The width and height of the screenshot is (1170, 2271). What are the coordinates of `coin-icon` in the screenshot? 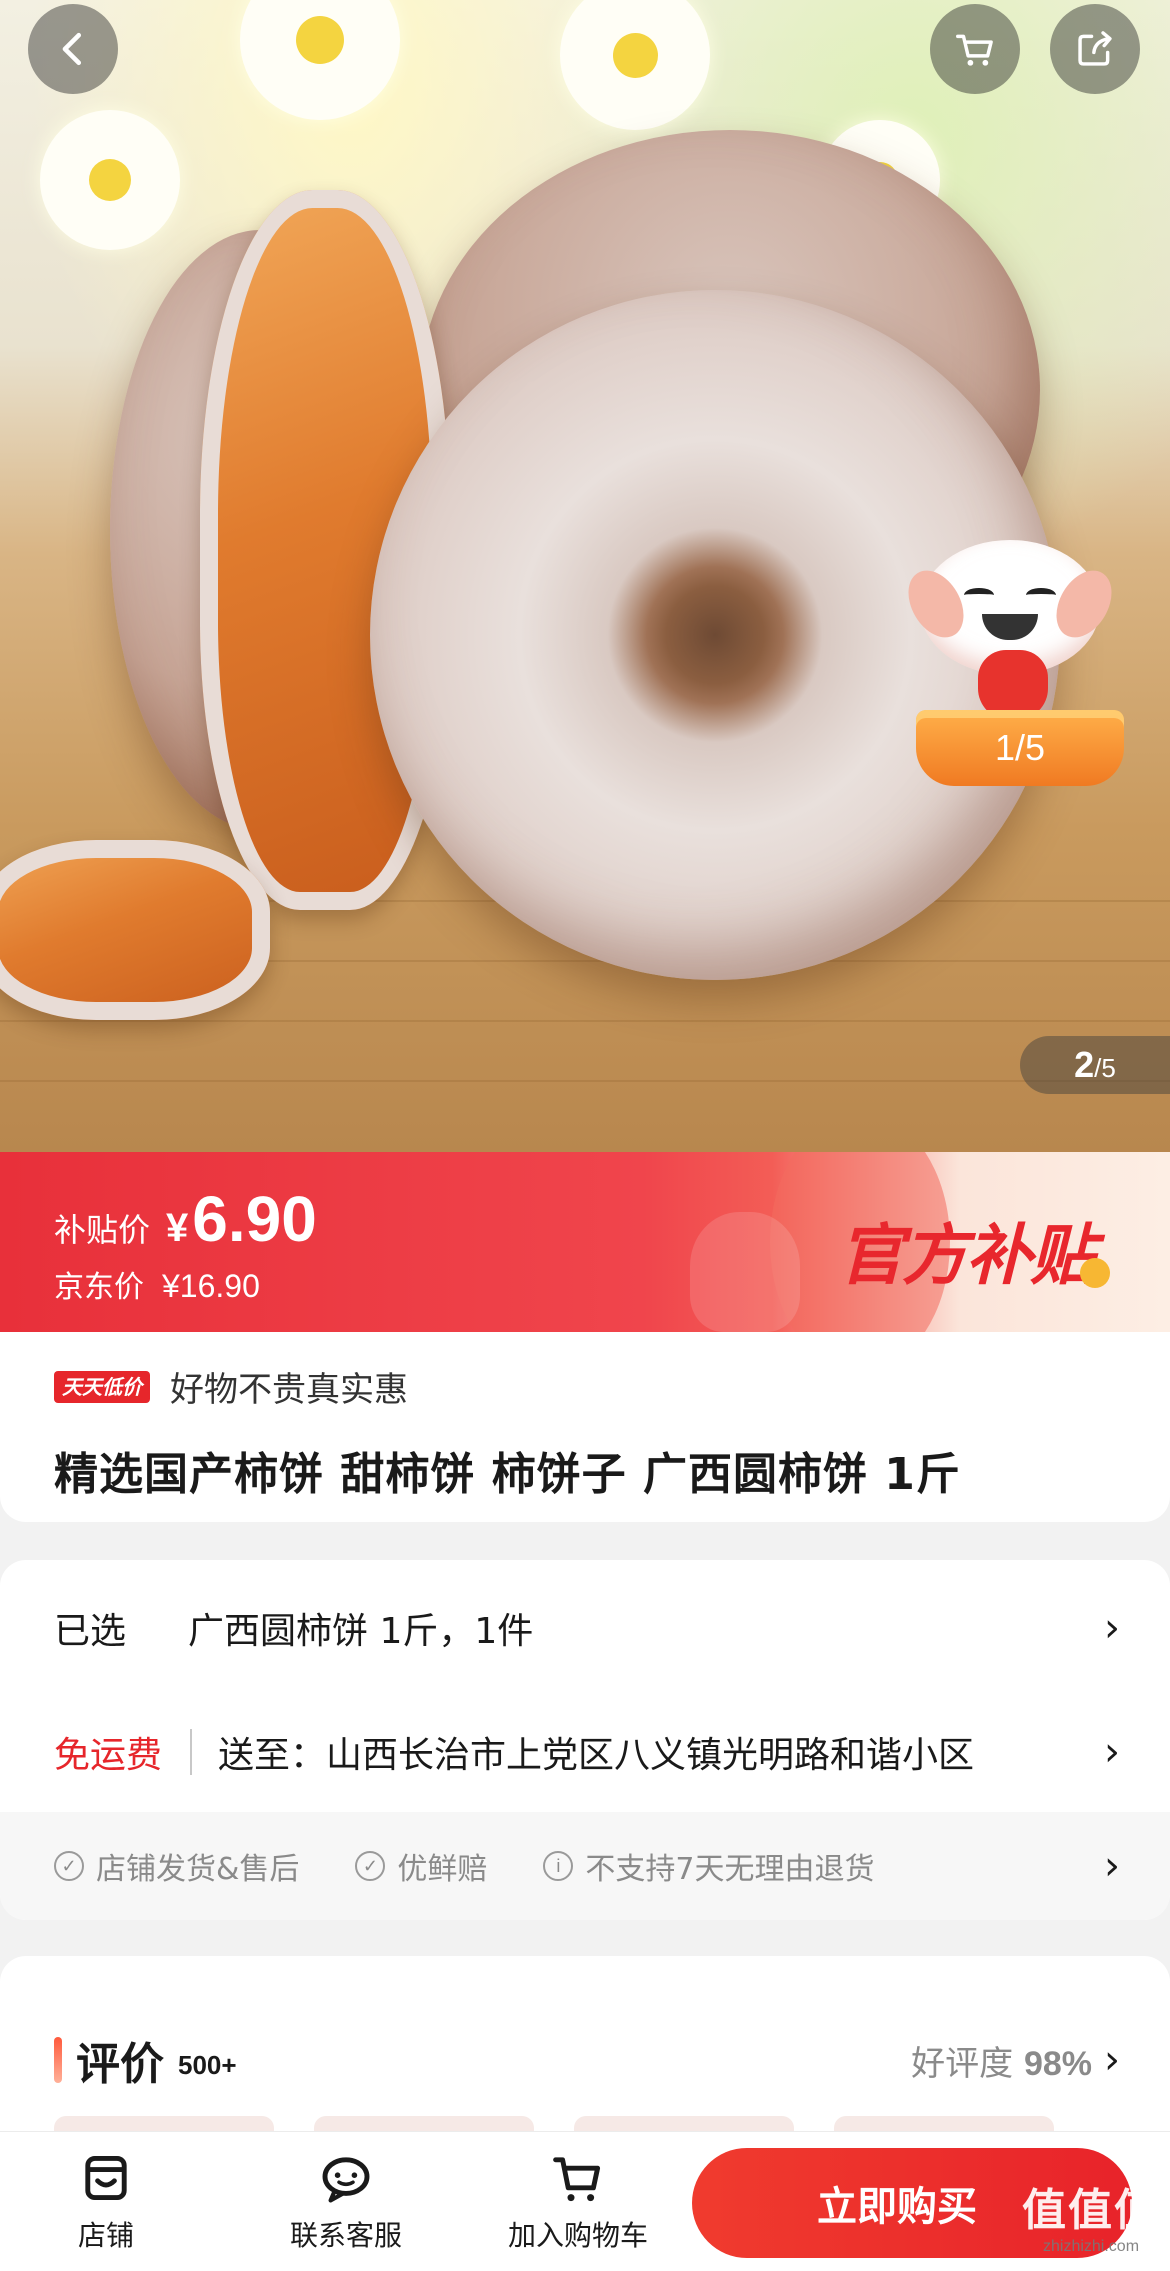 It's located at (1095, 1273).